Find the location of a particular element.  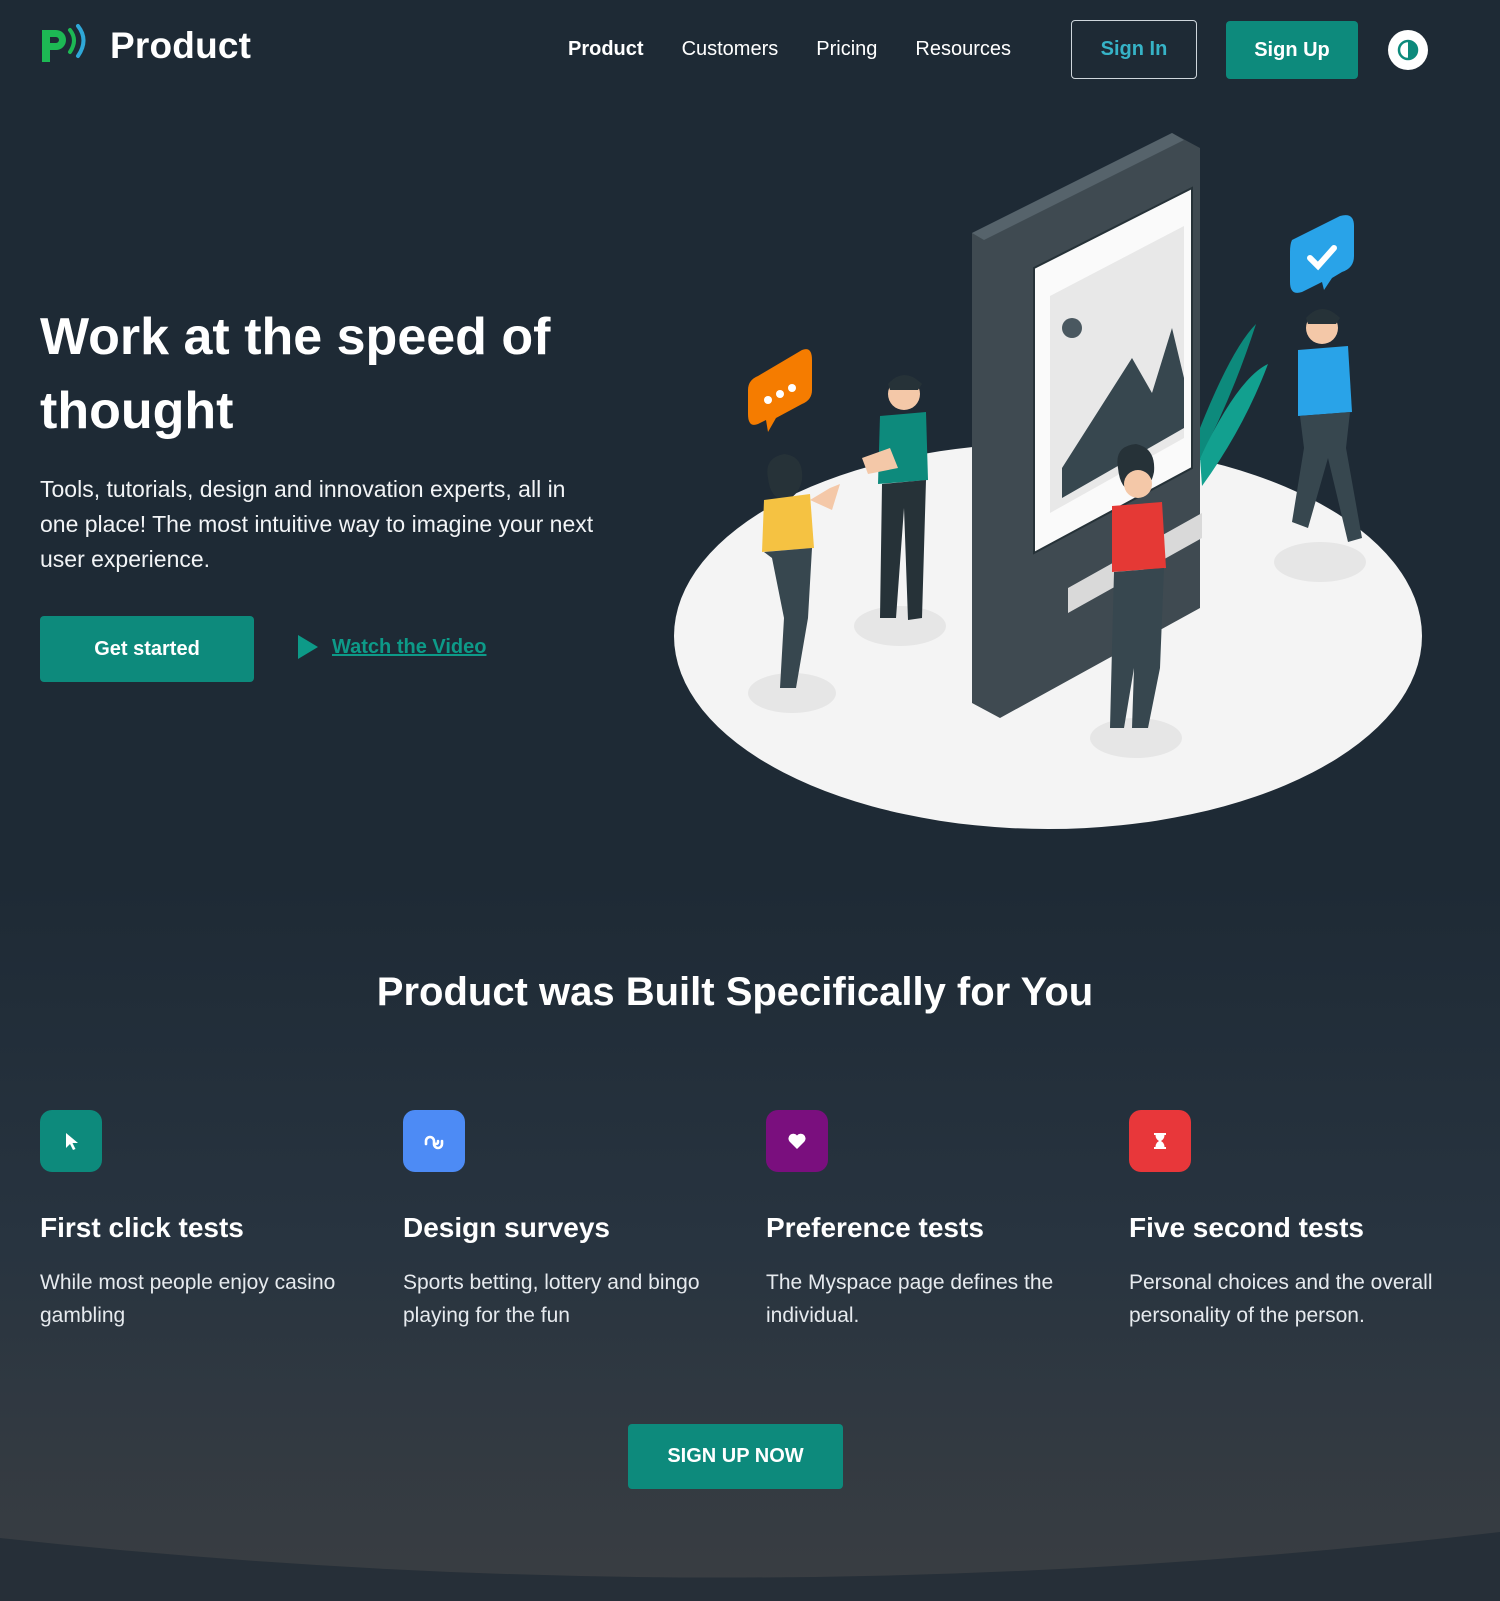

hourglass-icon is located at coordinates (1160, 1141).